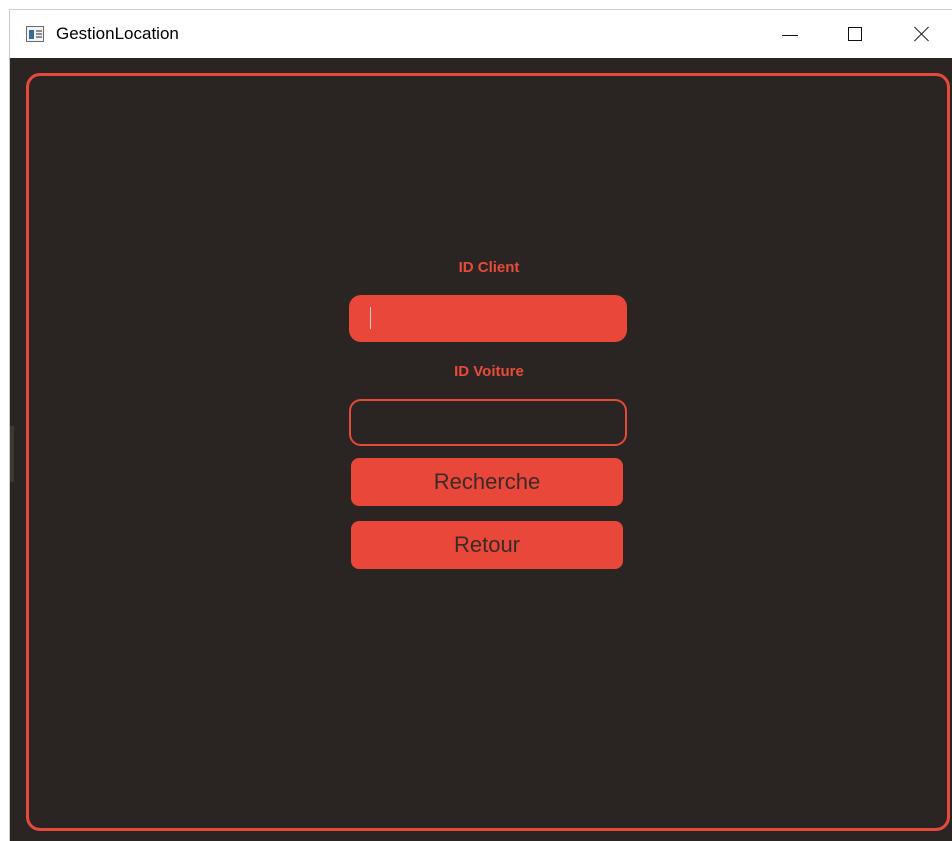 This screenshot has height=841, width=952. Describe the element at coordinates (12, 454) in the screenshot. I see `window-edge-shadow` at that location.